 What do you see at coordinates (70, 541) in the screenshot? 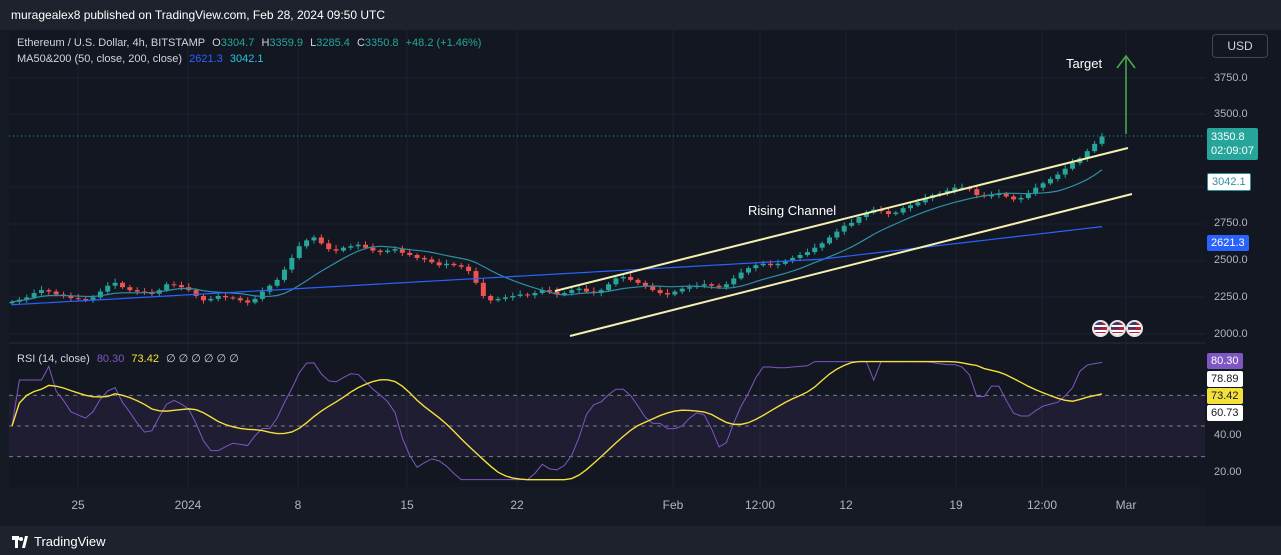
I see `brand-name: TradingView` at bounding box center [70, 541].